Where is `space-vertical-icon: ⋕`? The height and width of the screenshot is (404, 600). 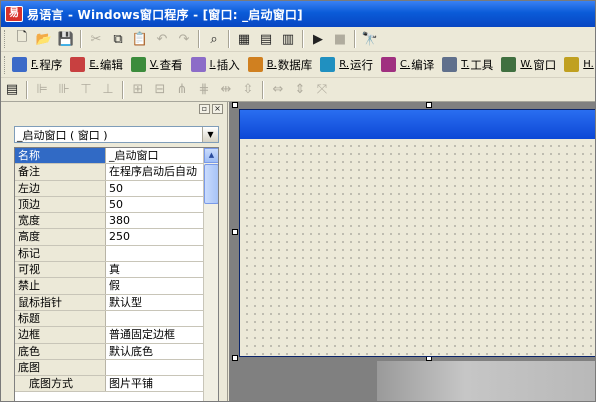
space-vertical-icon: ⋕ is located at coordinates (204, 90).